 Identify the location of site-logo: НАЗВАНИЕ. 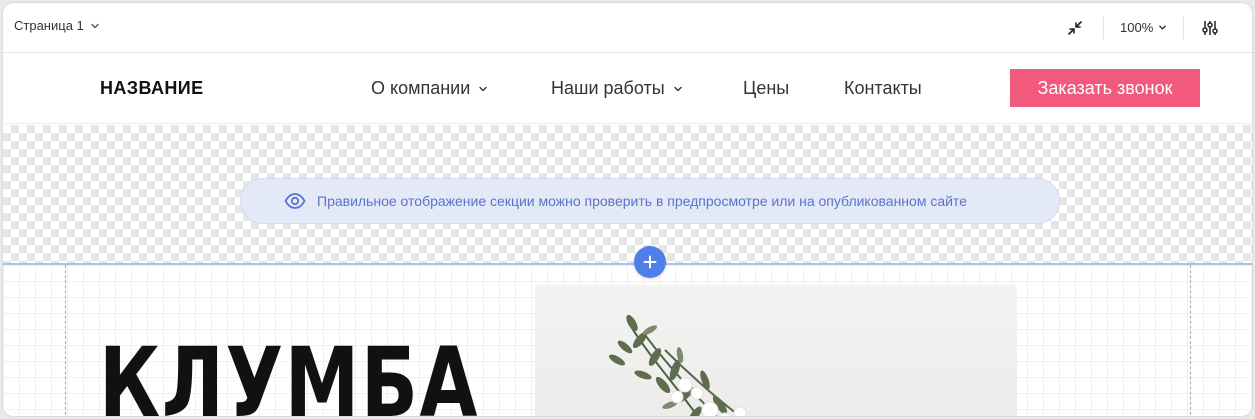
(152, 88).